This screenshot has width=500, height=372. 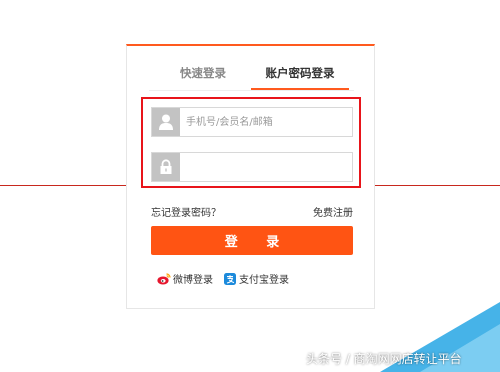 I want to click on forgot-password-link: 忘记登录密码？, so click(x=186, y=211).